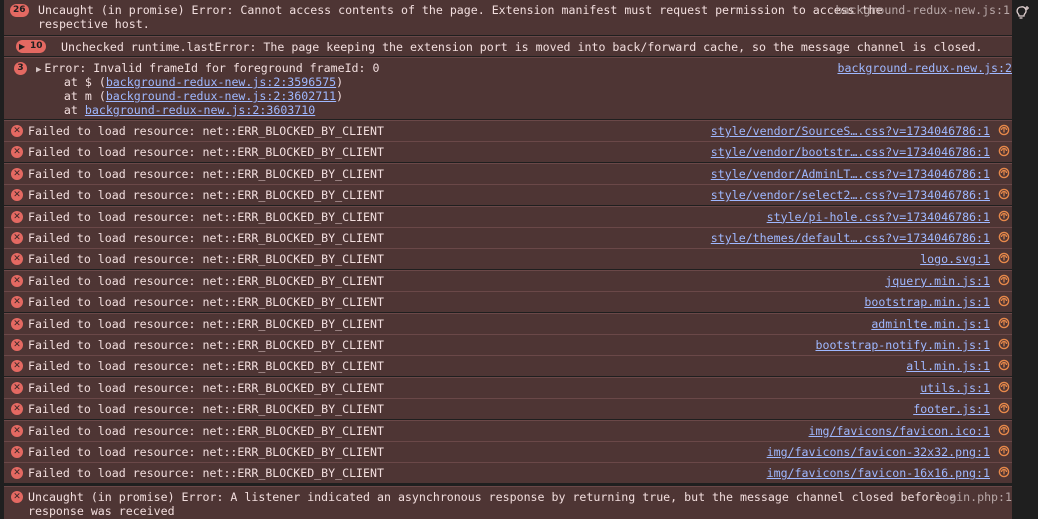 The height and width of the screenshot is (519, 1038). I want to click on expand-triangle-icon: ▶, so click(38, 70).